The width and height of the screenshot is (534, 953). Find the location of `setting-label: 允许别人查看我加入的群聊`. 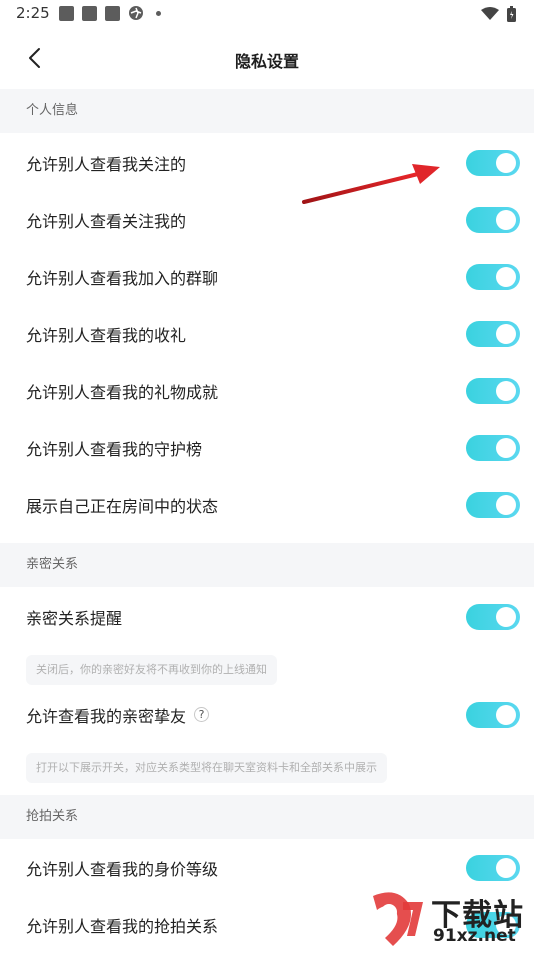

setting-label: 允许别人查看我加入的群聊 is located at coordinates (122, 278).